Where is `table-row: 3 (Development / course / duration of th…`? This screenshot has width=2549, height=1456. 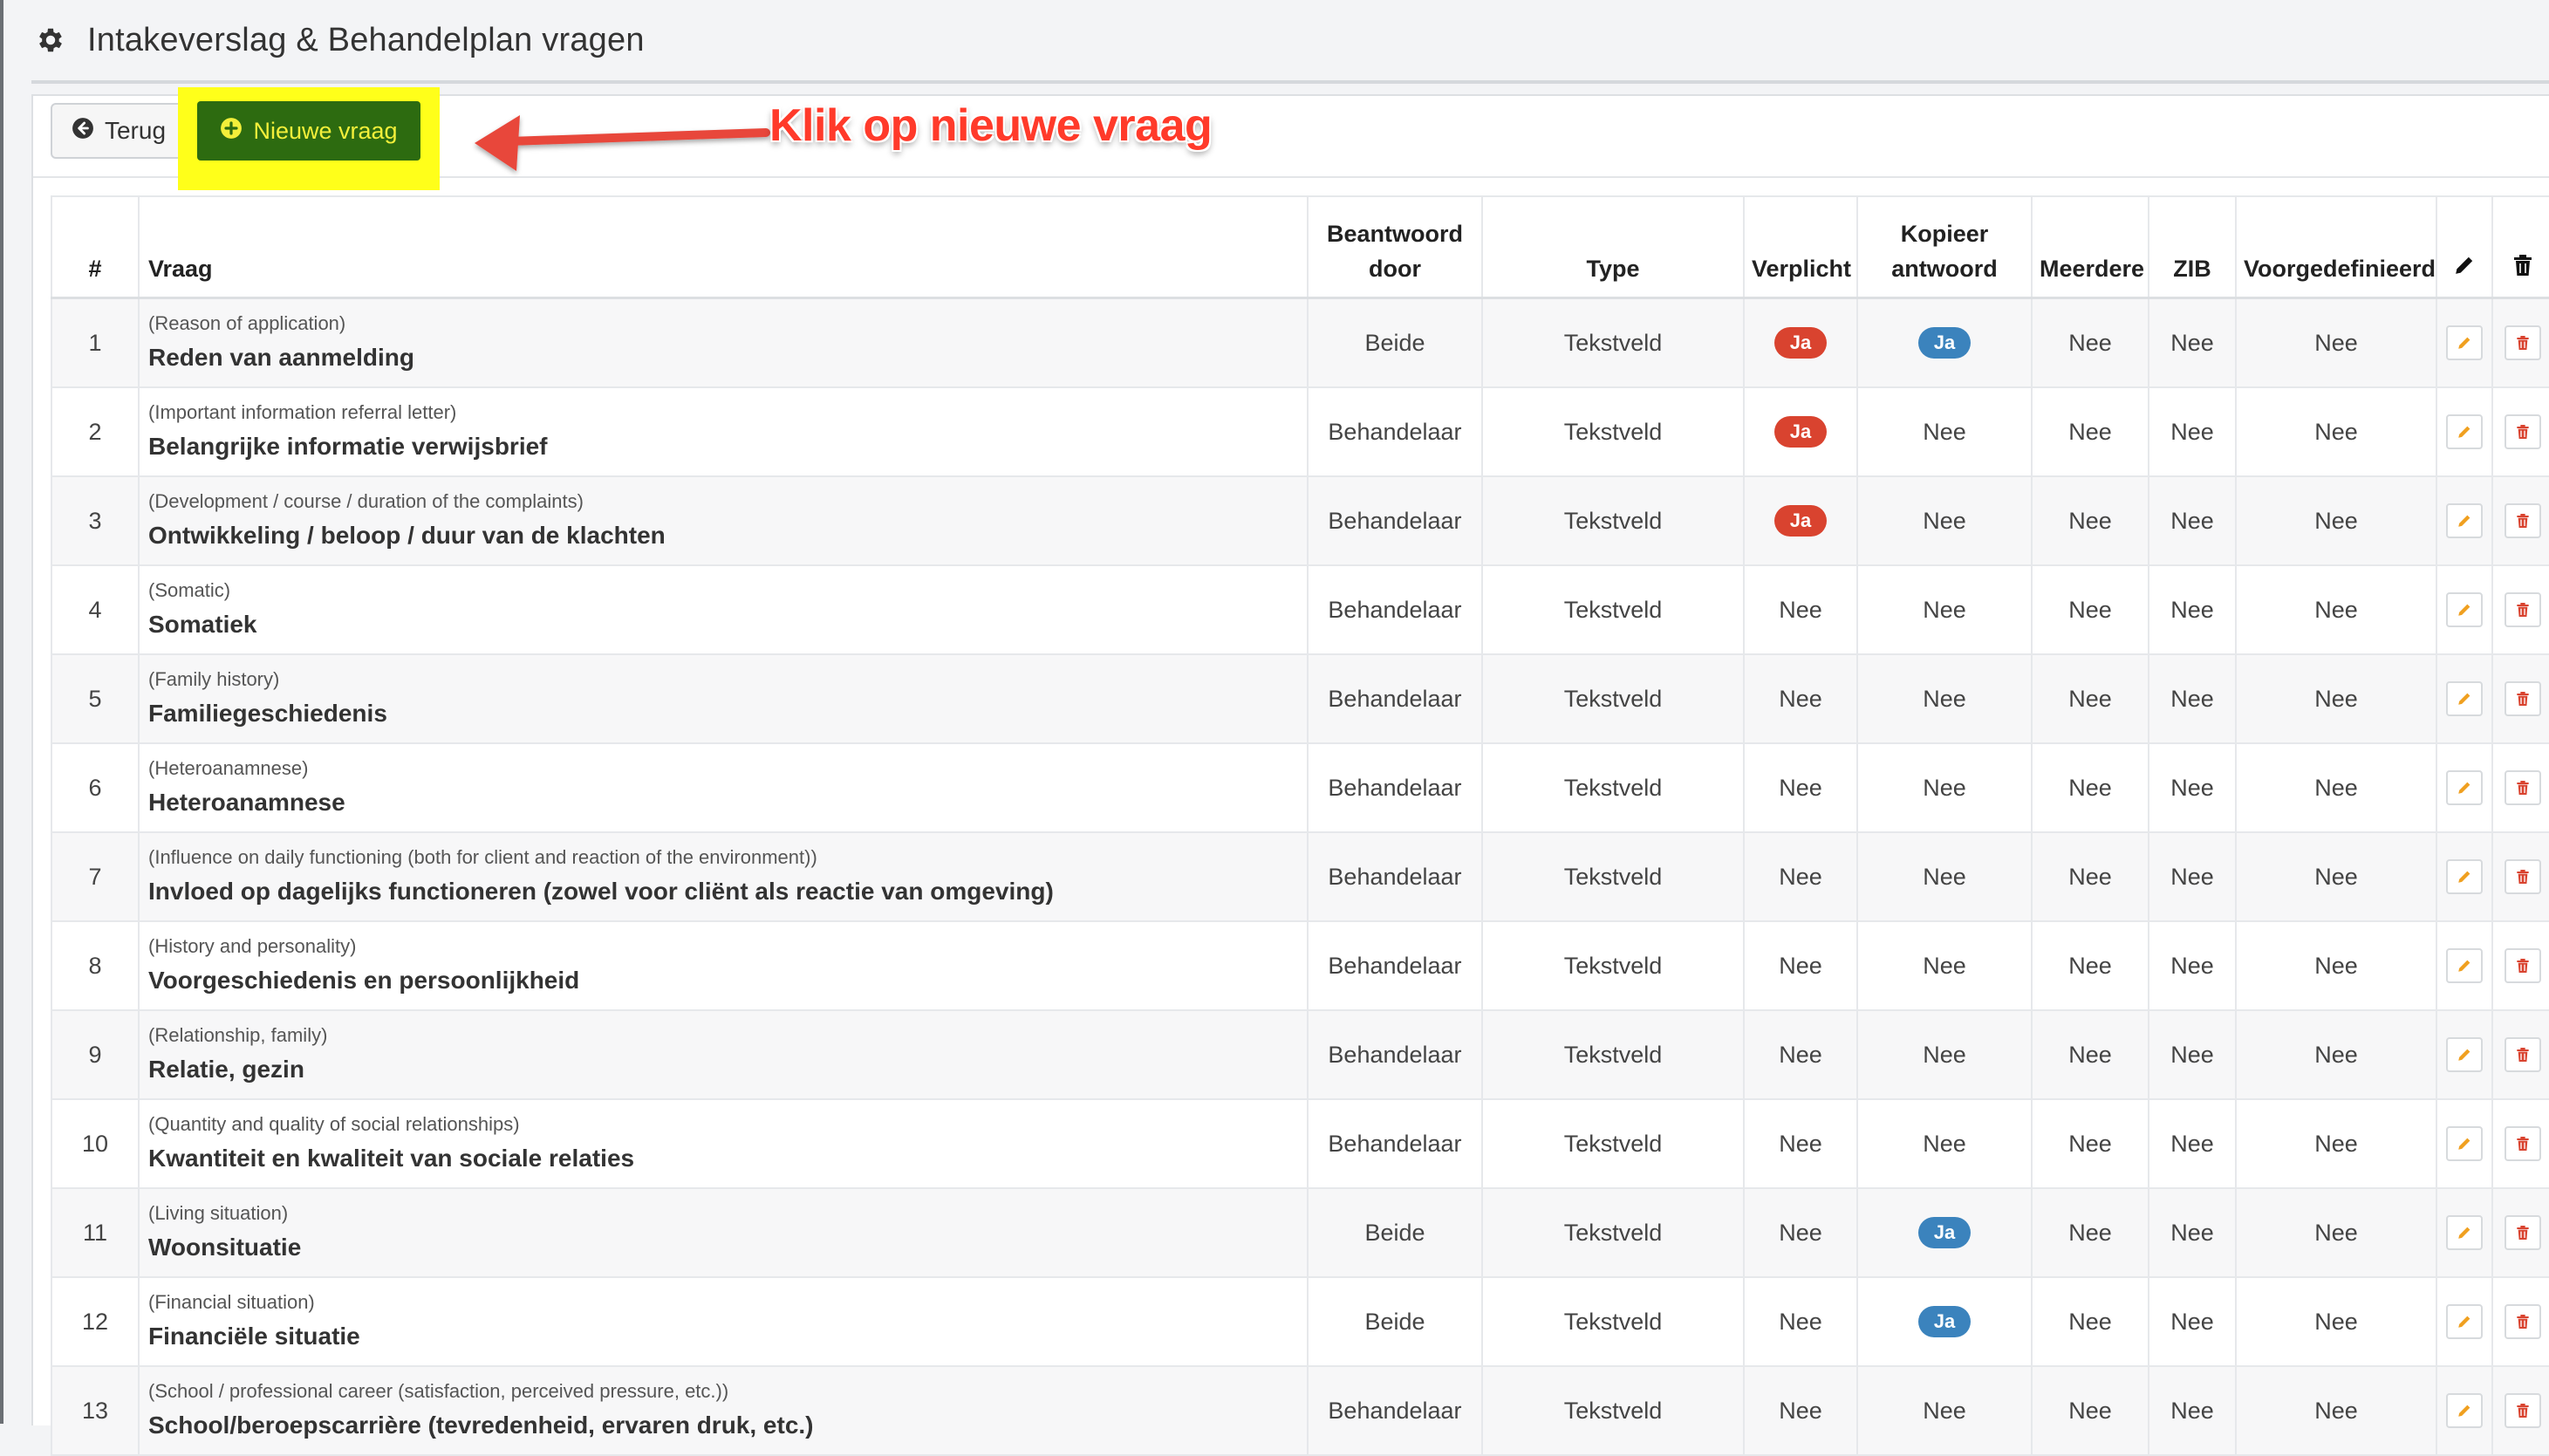 table-row: 3 (Development / course / duration of th… is located at coordinates (1300, 521).